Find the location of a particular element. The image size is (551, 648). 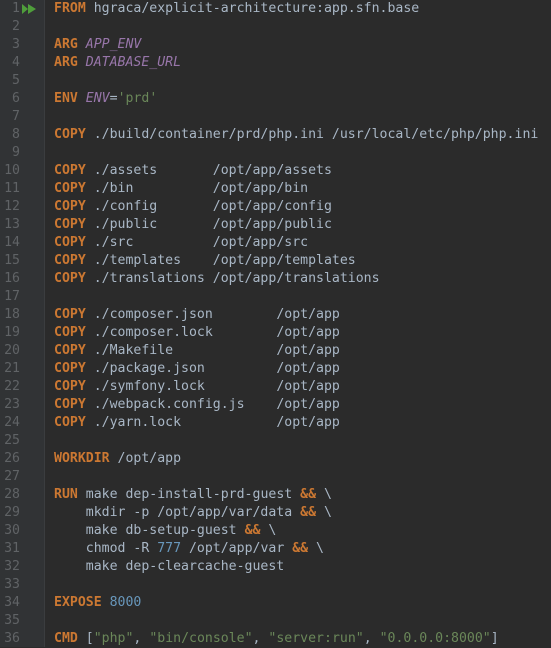

string-token: "php" is located at coordinates (113, 638).